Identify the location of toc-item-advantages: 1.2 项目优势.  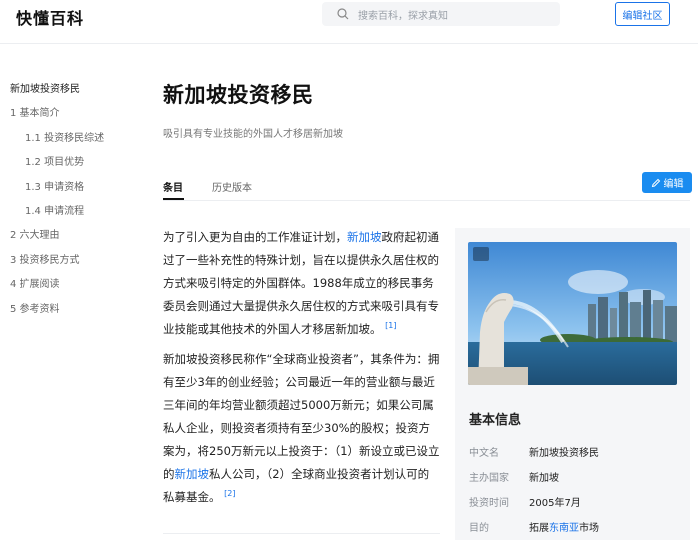
(75, 167).